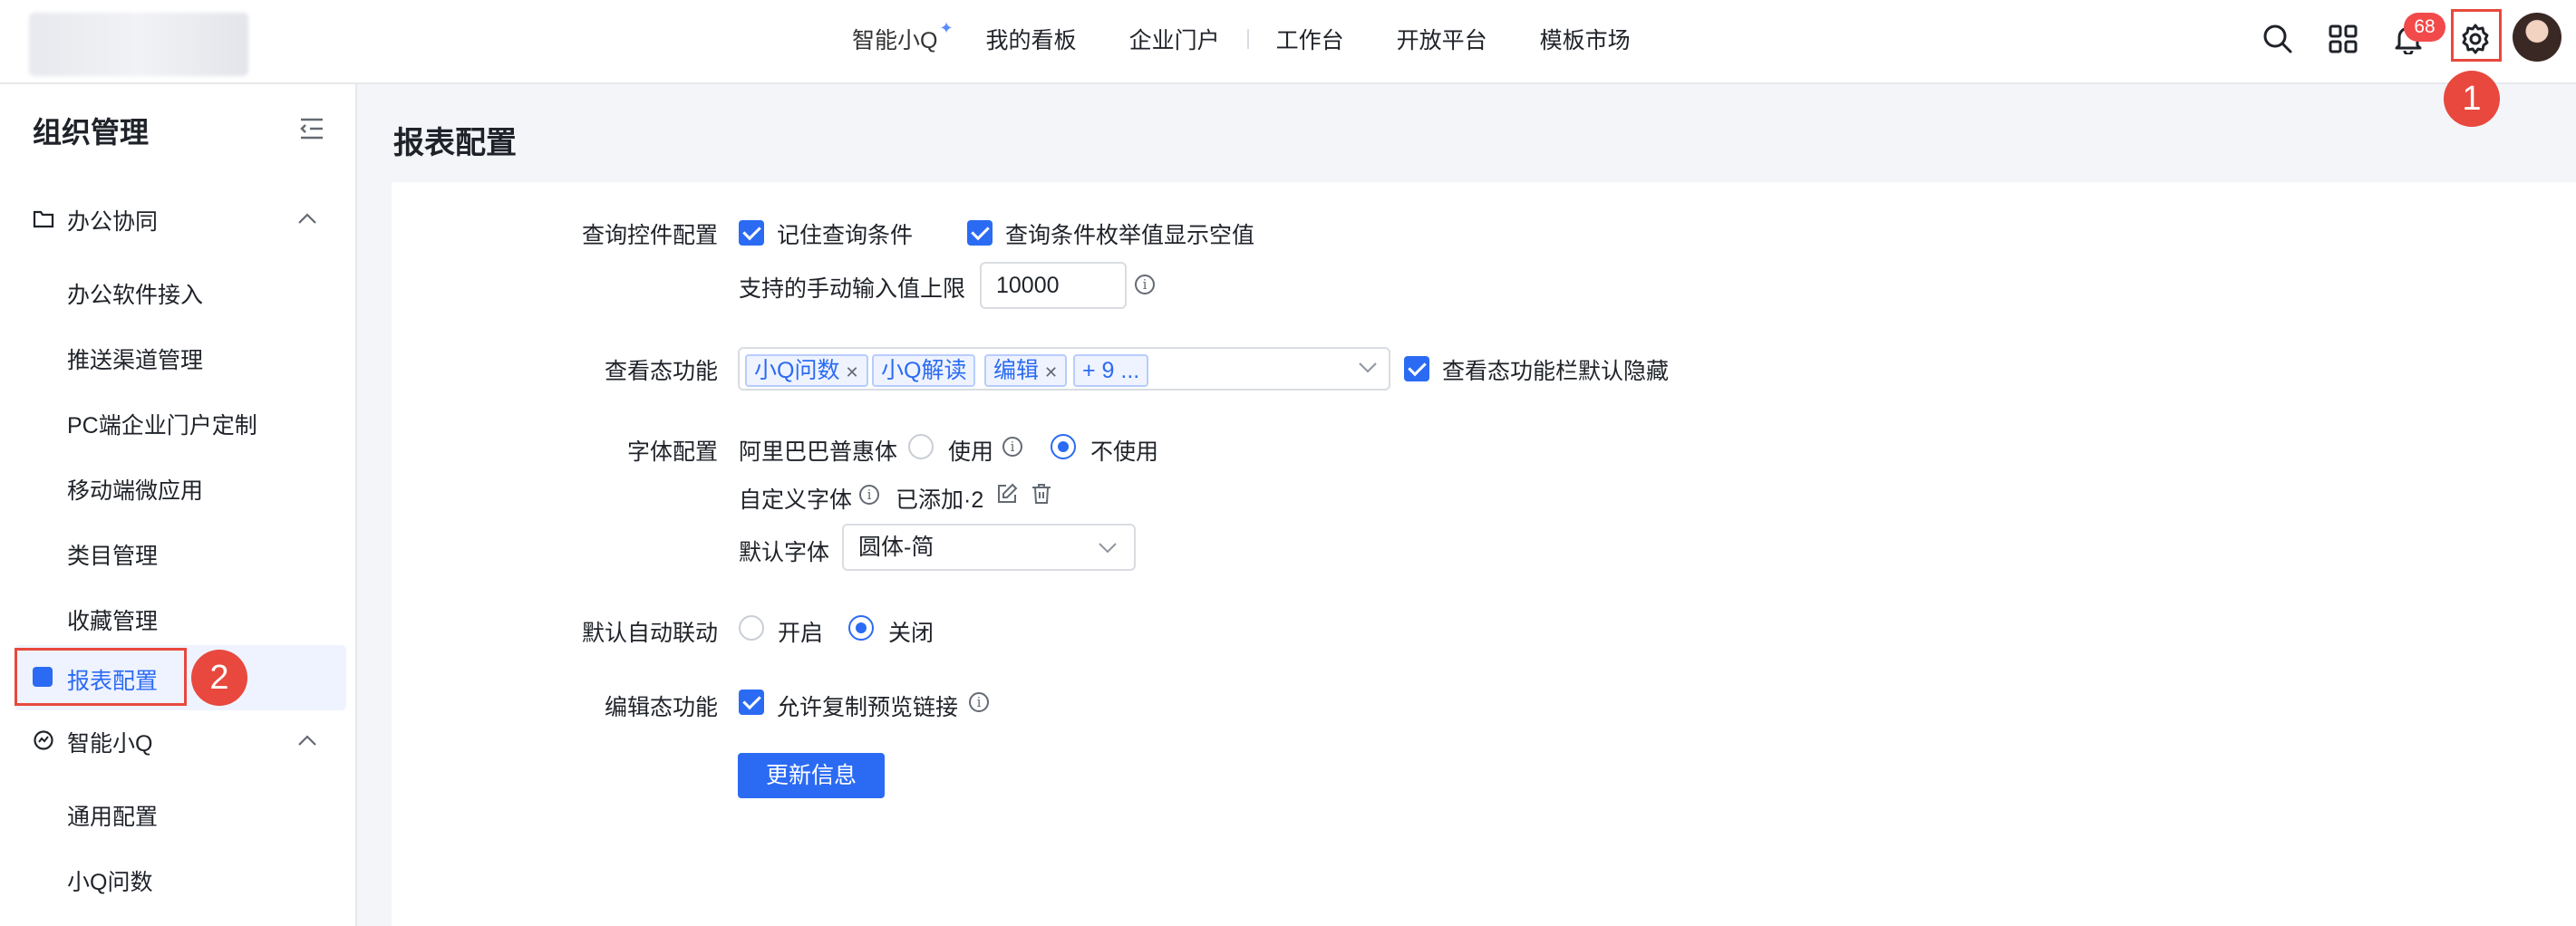  What do you see at coordinates (784, 552) in the screenshot?
I see `default-font-label: 默认字体` at bounding box center [784, 552].